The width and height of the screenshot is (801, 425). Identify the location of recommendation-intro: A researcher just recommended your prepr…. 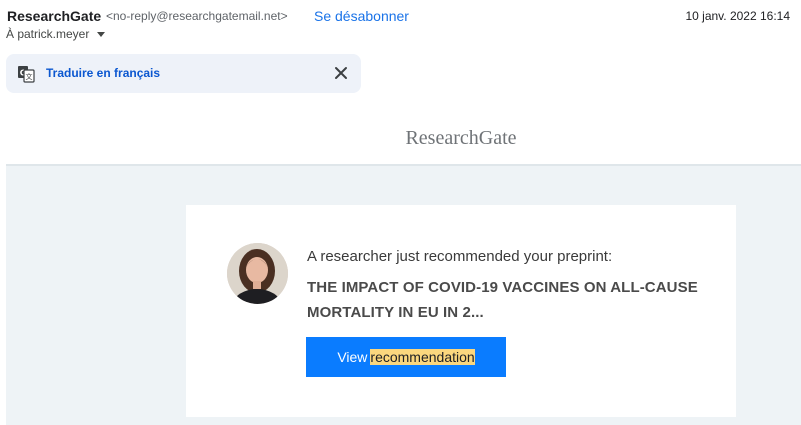
(460, 256).